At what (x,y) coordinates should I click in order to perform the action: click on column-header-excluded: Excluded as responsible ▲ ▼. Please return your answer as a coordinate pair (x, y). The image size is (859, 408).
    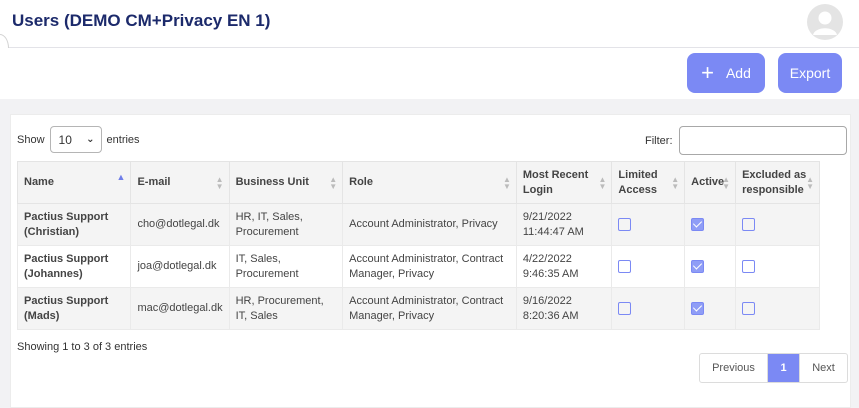
    Looking at the image, I should click on (777, 182).